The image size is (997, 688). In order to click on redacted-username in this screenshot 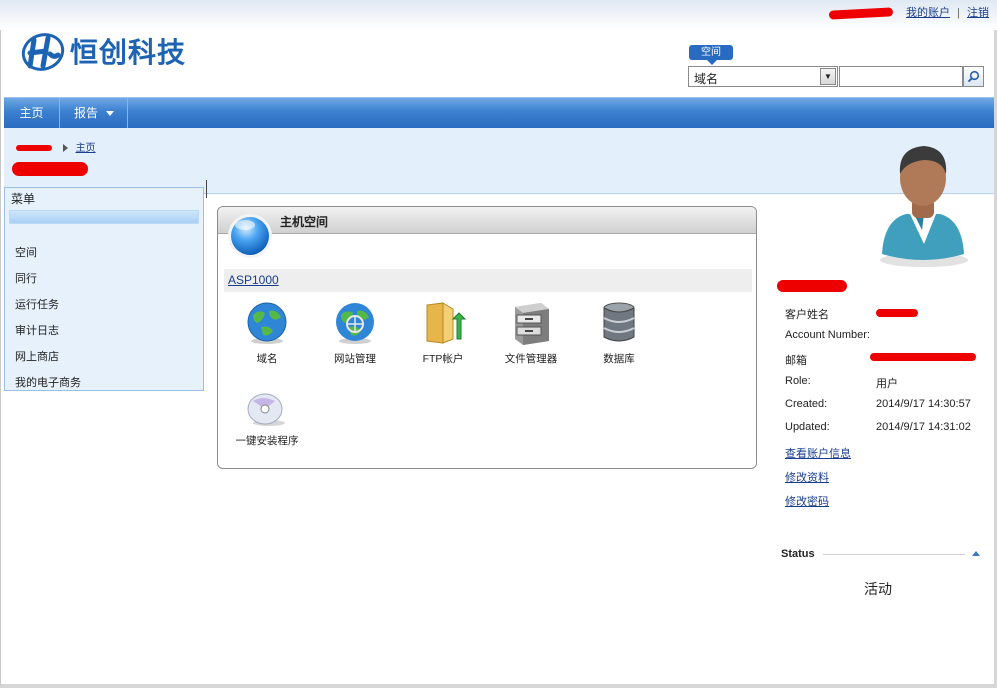, I will do `click(861, 13)`.